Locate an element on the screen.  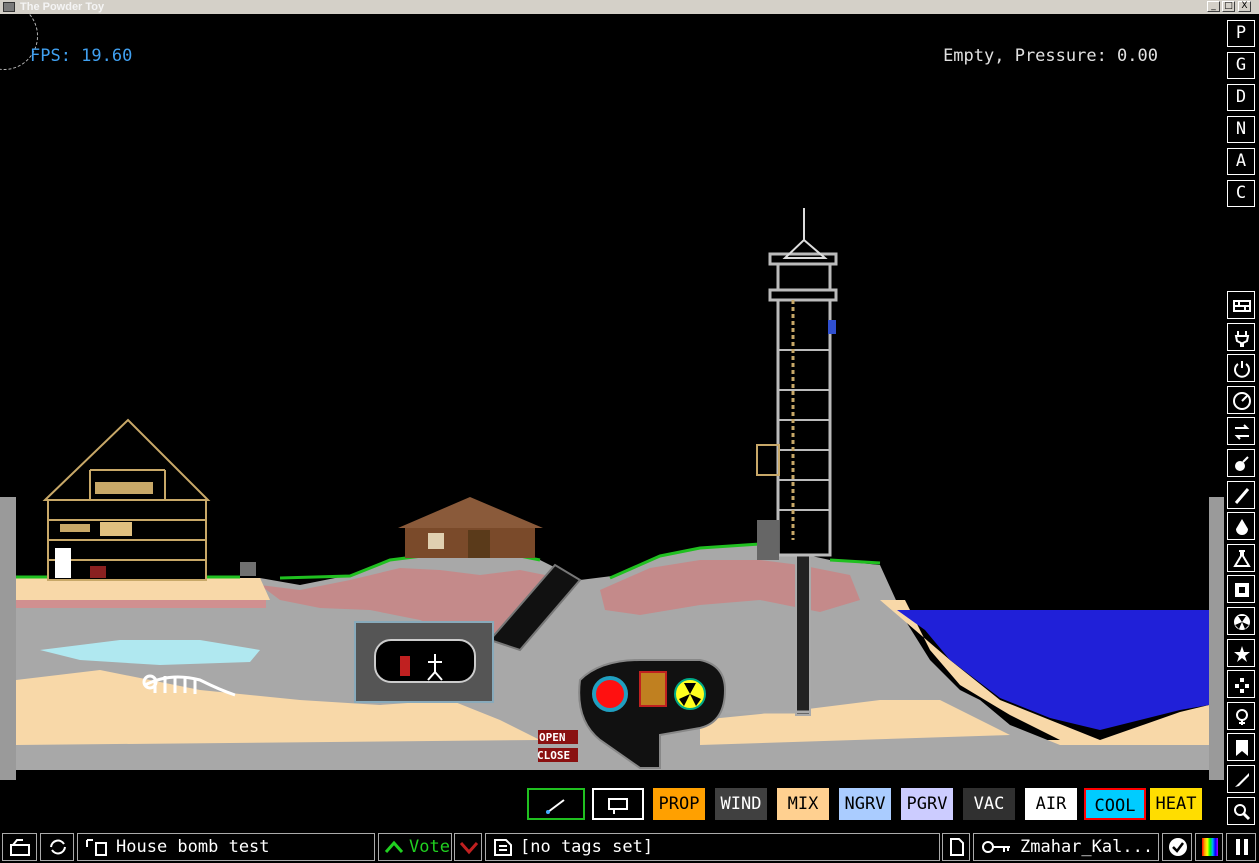
option-button-c: C is located at coordinates (1241, 193).